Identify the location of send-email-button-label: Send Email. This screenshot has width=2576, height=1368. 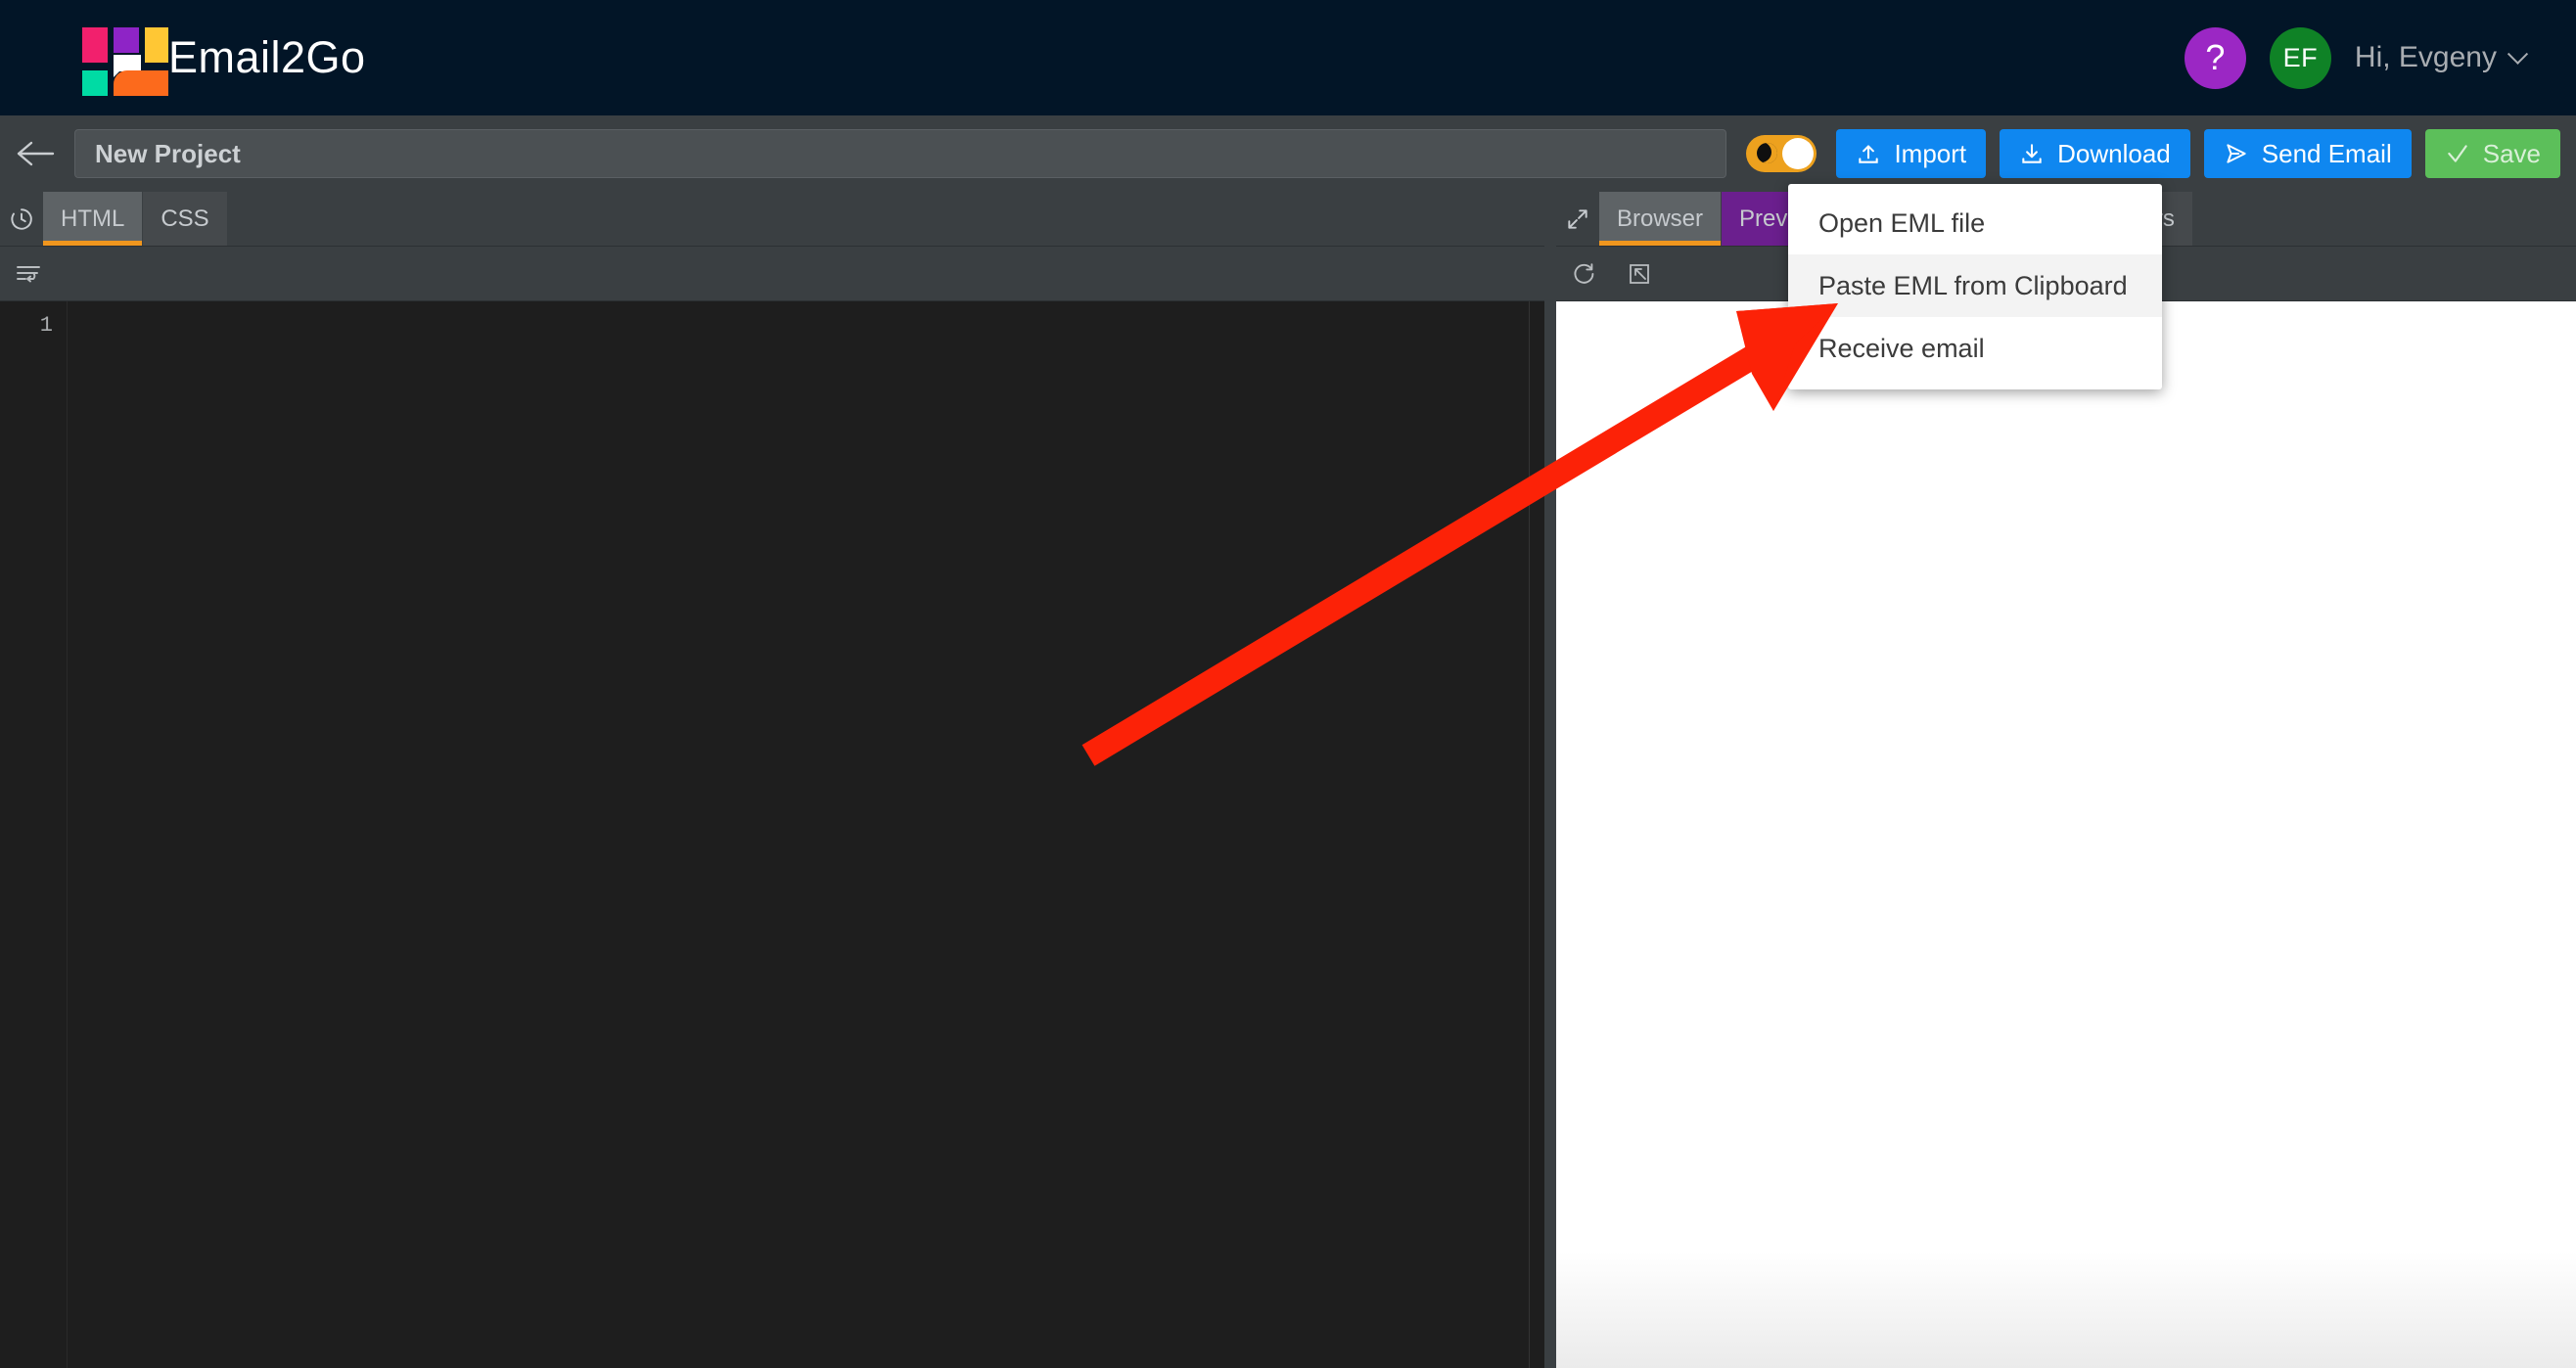
(2326, 153).